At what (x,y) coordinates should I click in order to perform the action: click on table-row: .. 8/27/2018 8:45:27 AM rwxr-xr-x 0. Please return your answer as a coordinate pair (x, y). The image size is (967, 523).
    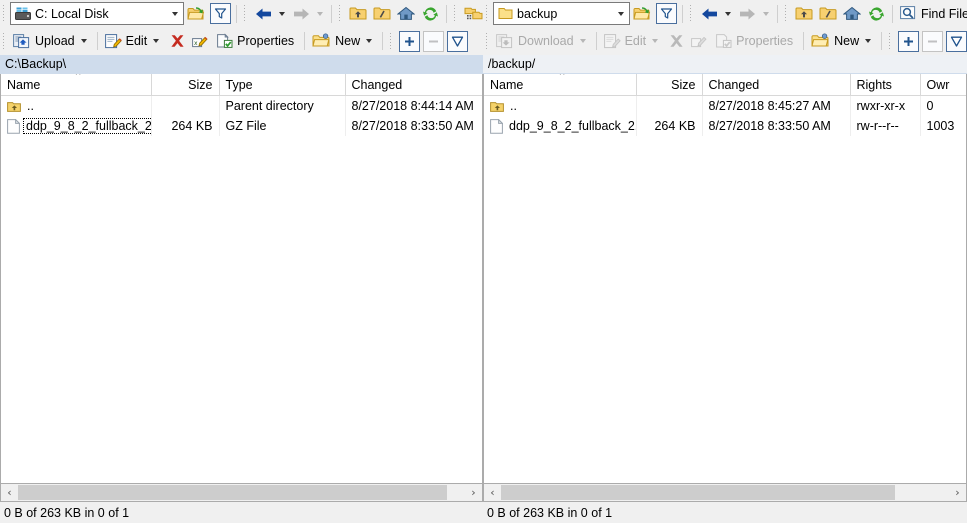
    Looking at the image, I should click on (725, 105).